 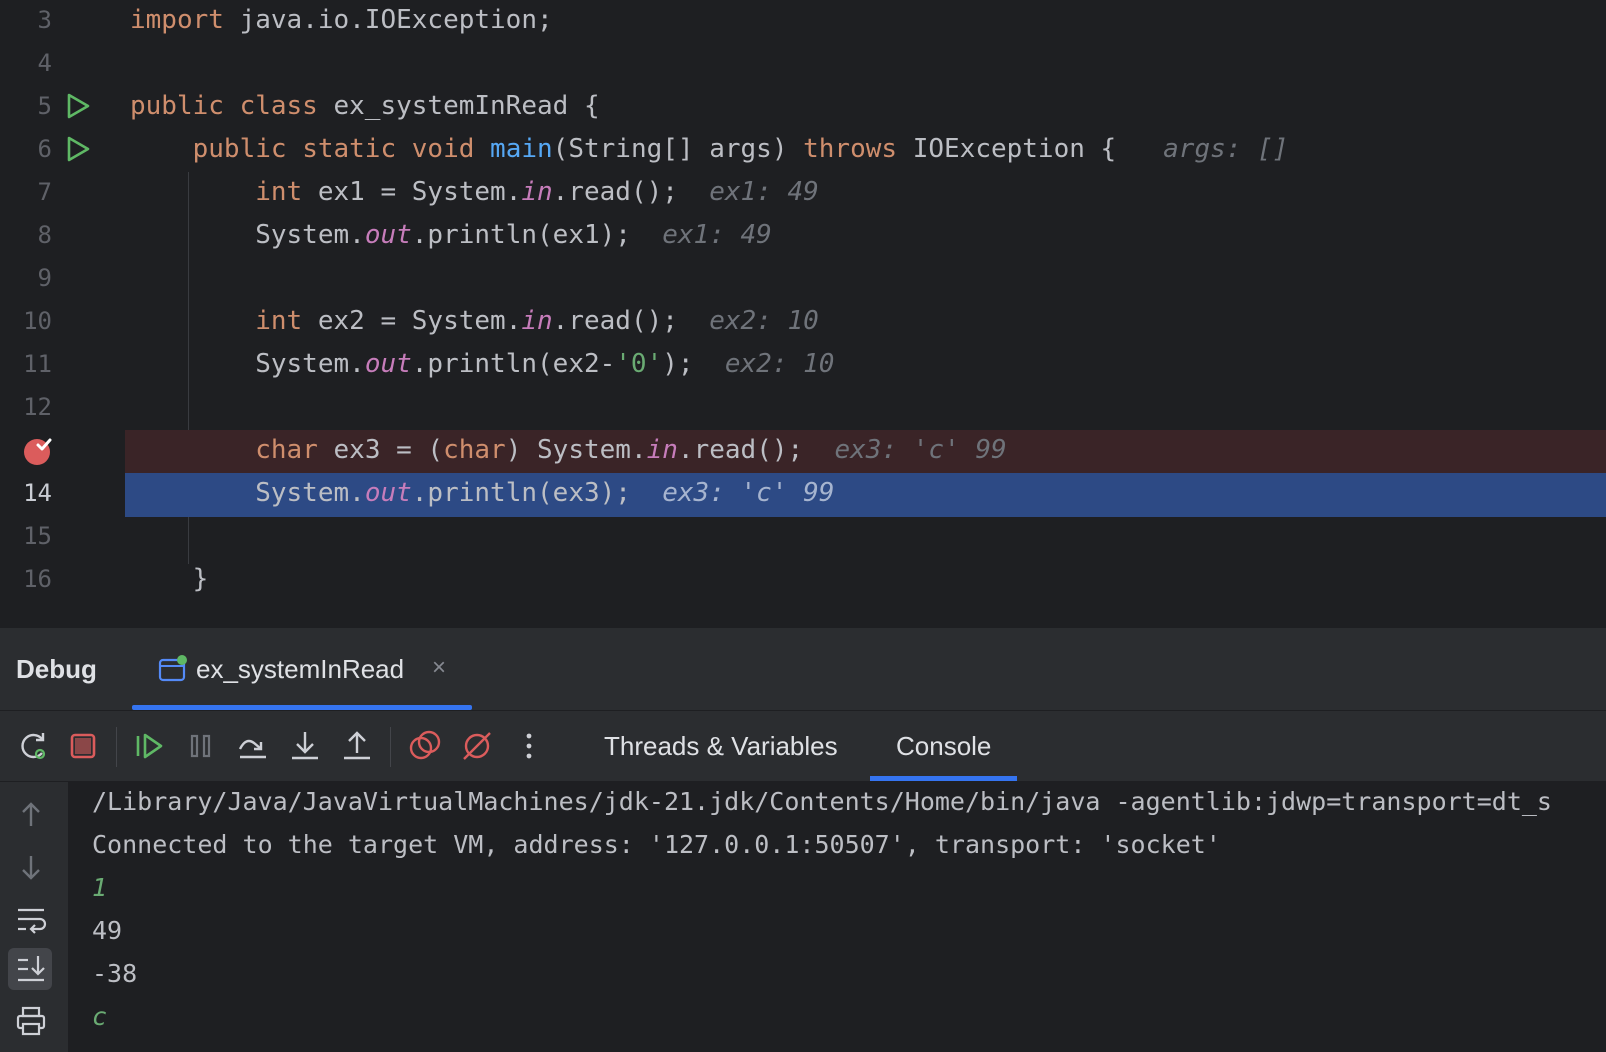 What do you see at coordinates (482, 364) in the screenshot?
I see `code-text: System.out.println(ex2-'0'); ex2: 10` at bounding box center [482, 364].